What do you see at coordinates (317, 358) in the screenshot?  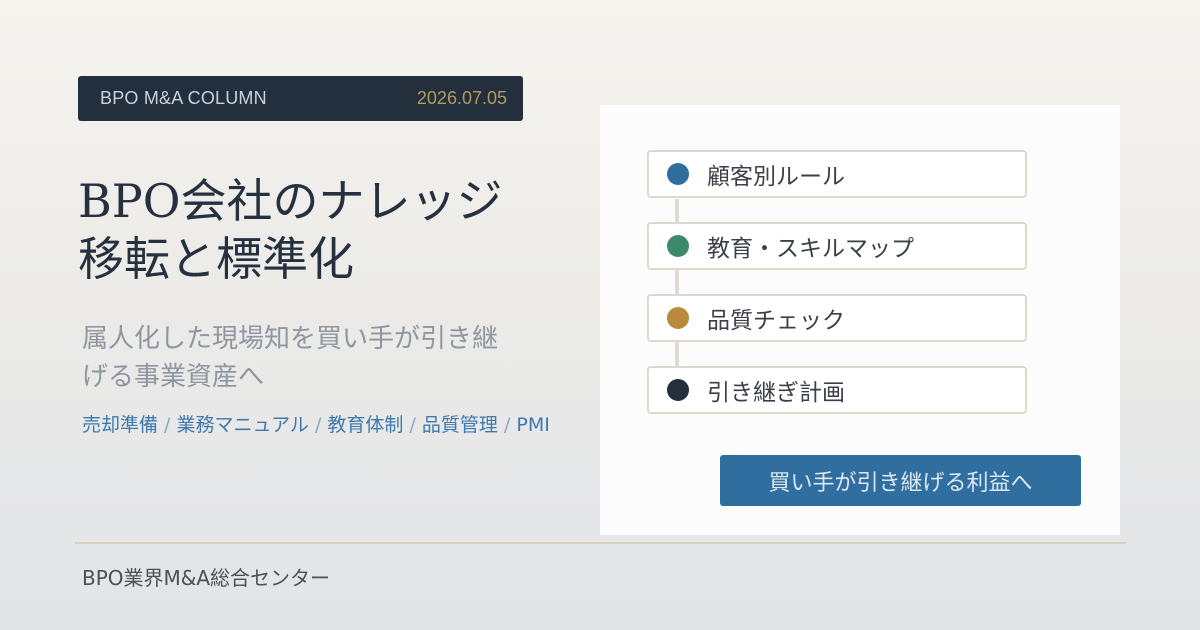 I see `article-subtitle: 属人化した現場知を買い手が引き継 げる事業資産へ` at bounding box center [317, 358].